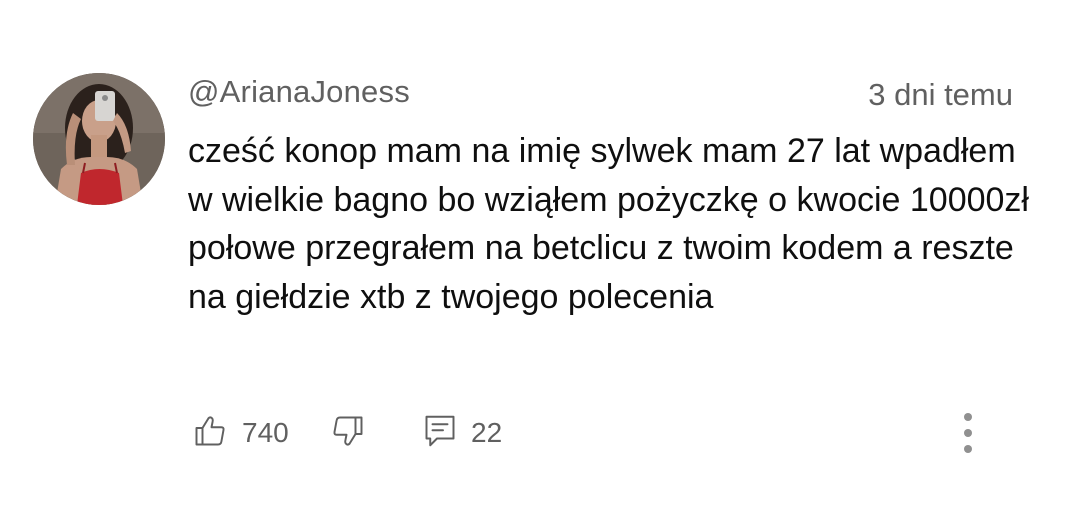  I want to click on like-button: 740, so click(240, 433).